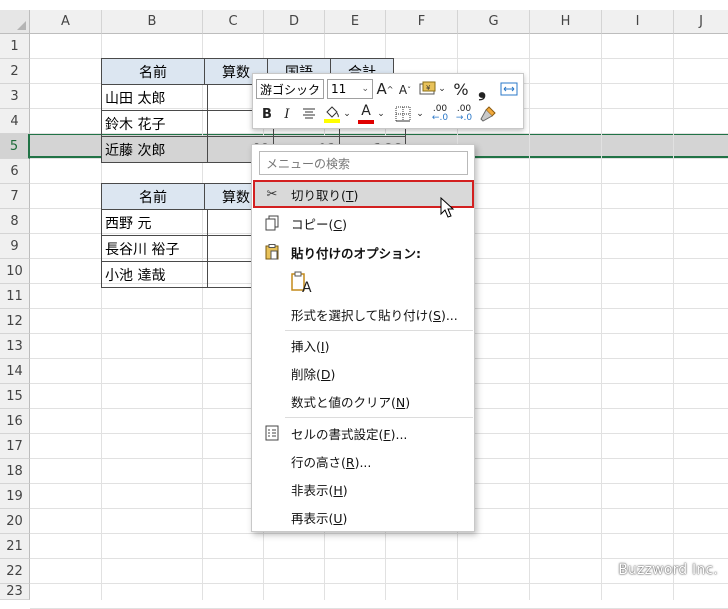  I want to click on row-header: 21, so click(15, 546).